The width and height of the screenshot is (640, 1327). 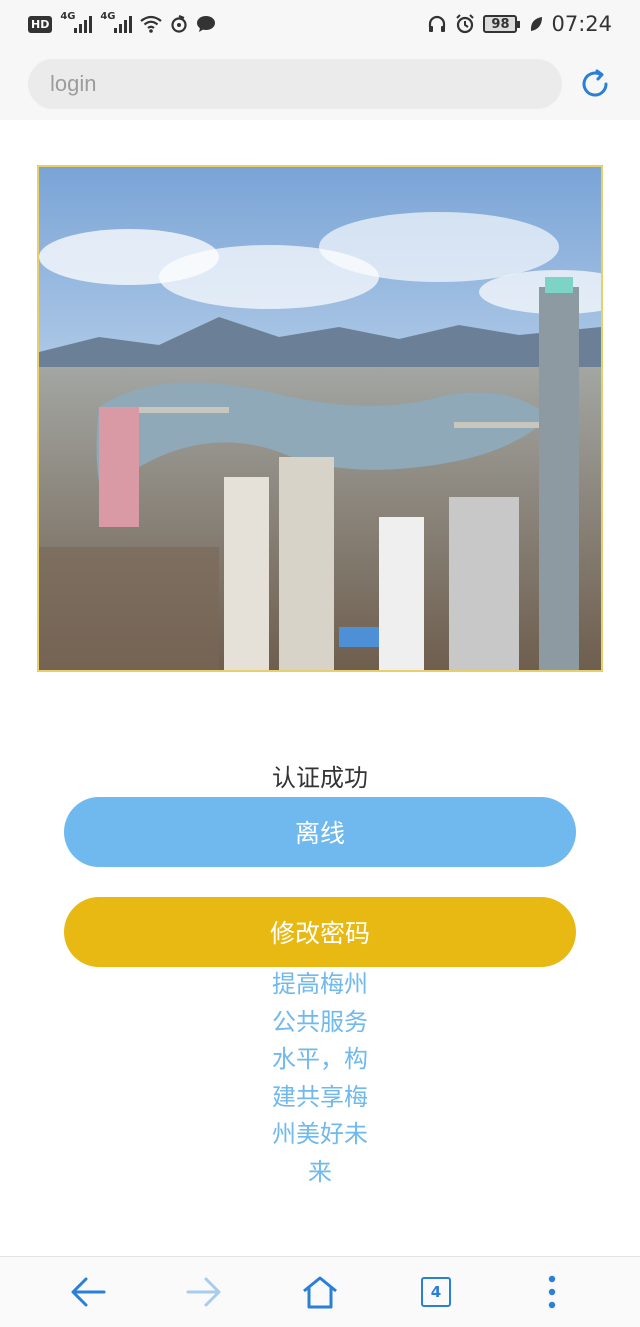 What do you see at coordinates (295, 84) in the screenshot?
I see `url-input` at bounding box center [295, 84].